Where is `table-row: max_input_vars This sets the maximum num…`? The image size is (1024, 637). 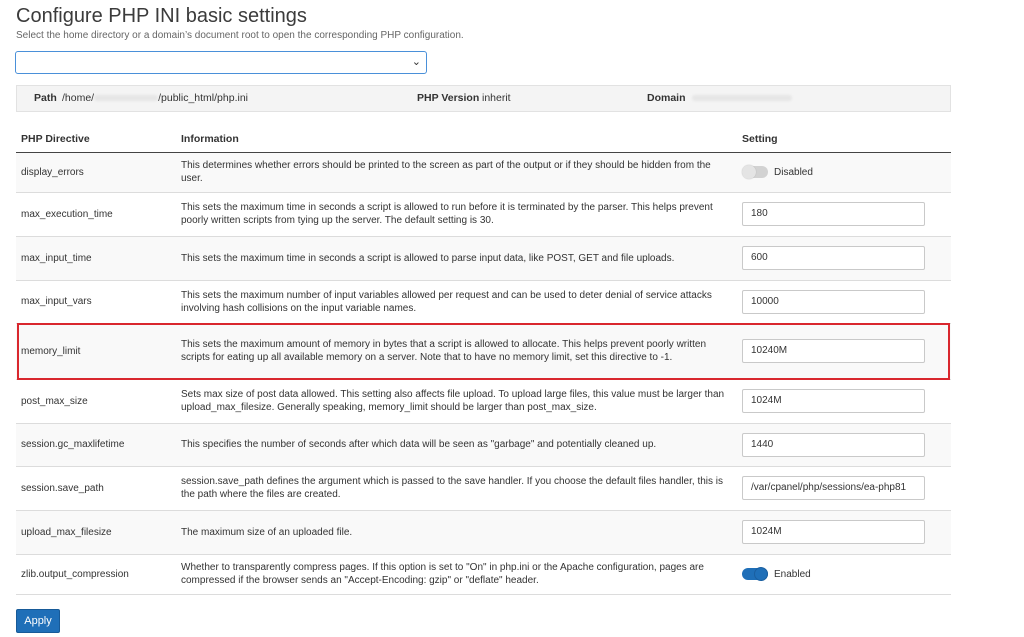
table-row: max_input_vars This sets the maximum num… is located at coordinates (483, 302).